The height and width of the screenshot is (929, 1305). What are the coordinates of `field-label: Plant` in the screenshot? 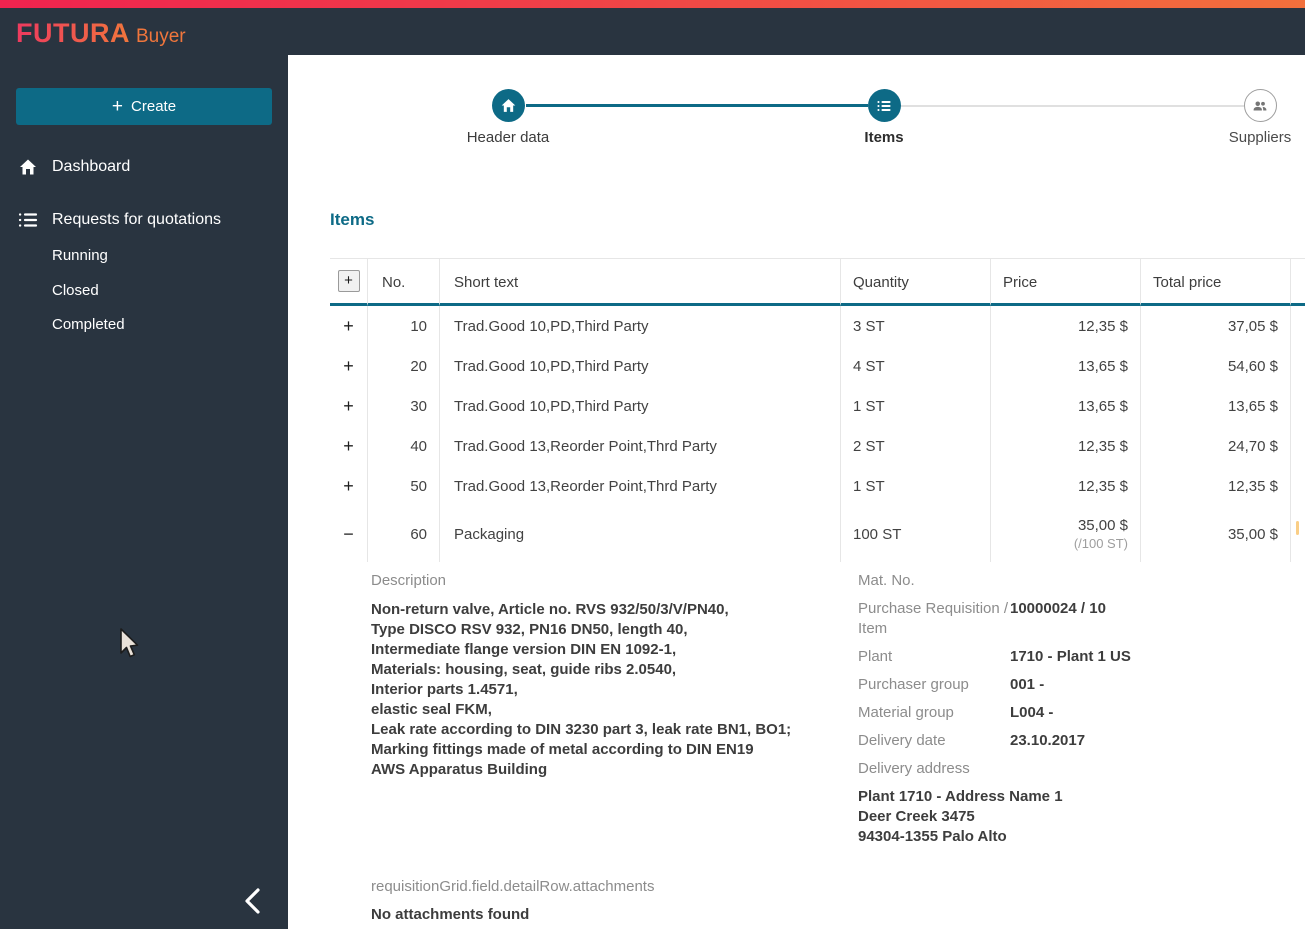 It's located at (875, 656).